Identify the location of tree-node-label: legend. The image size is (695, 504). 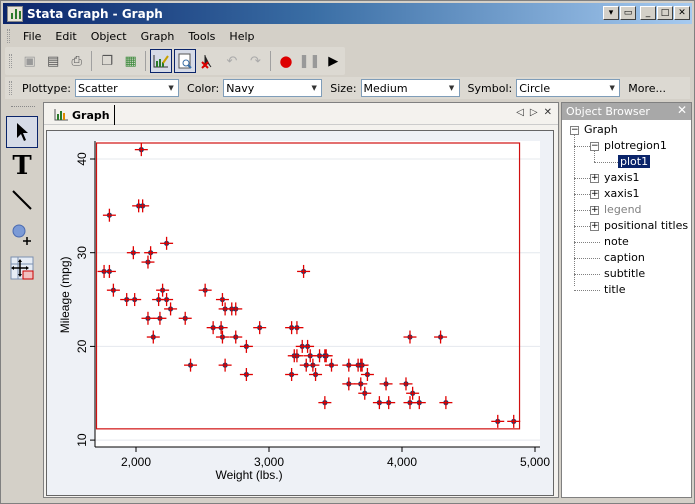
(623, 209).